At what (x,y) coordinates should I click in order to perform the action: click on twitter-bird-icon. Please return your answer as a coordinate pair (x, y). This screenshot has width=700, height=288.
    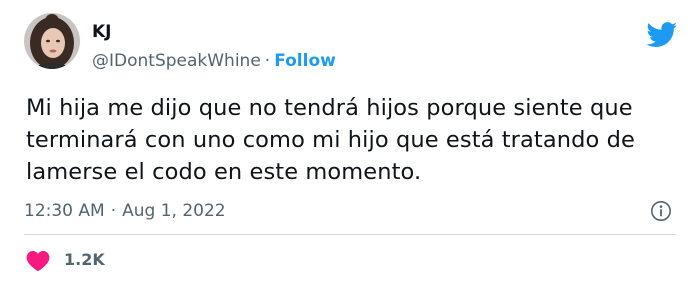
    Looking at the image, I should click on (662, 35).